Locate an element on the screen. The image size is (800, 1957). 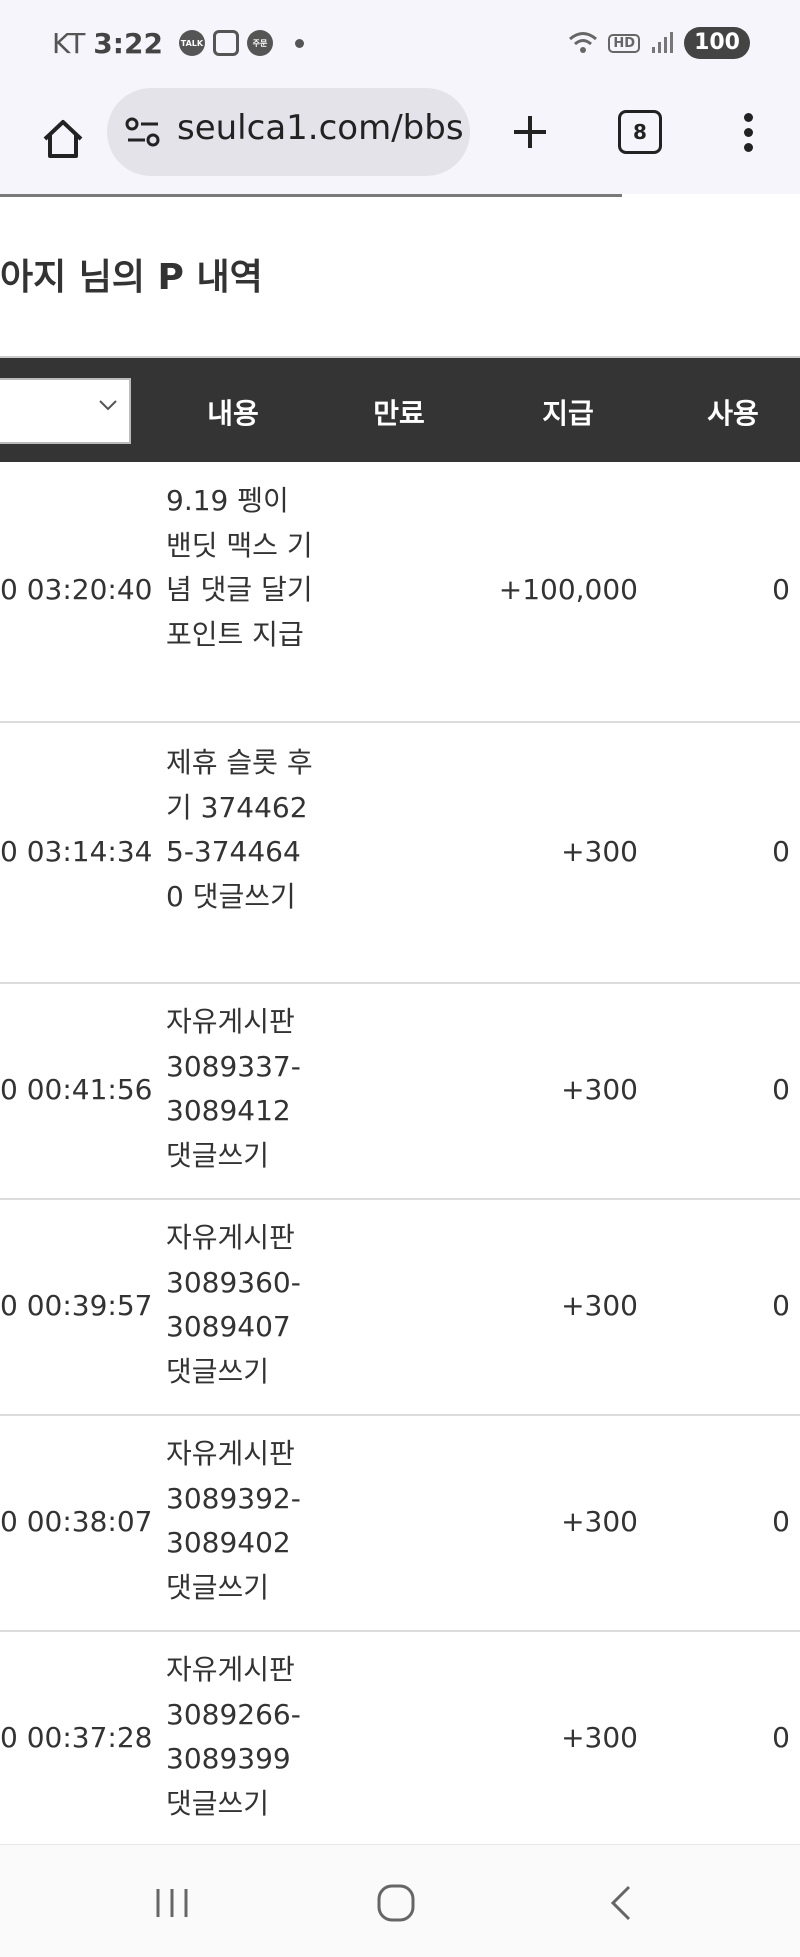
url-bar: seulca1.com/bbs is located at coordinates (288, 132).